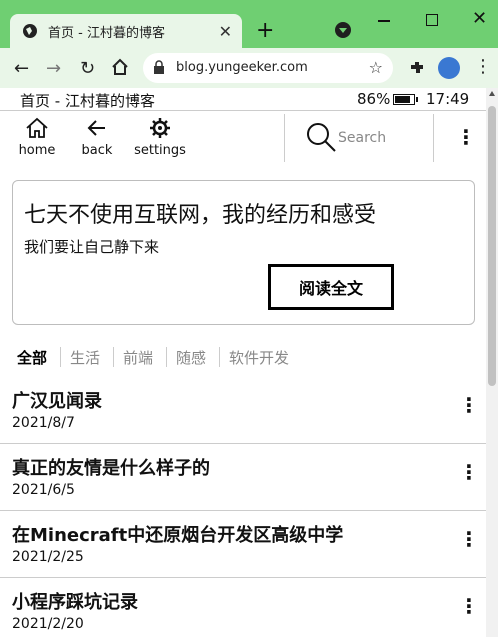  I want to click on scrollbar, so click(492, 362).